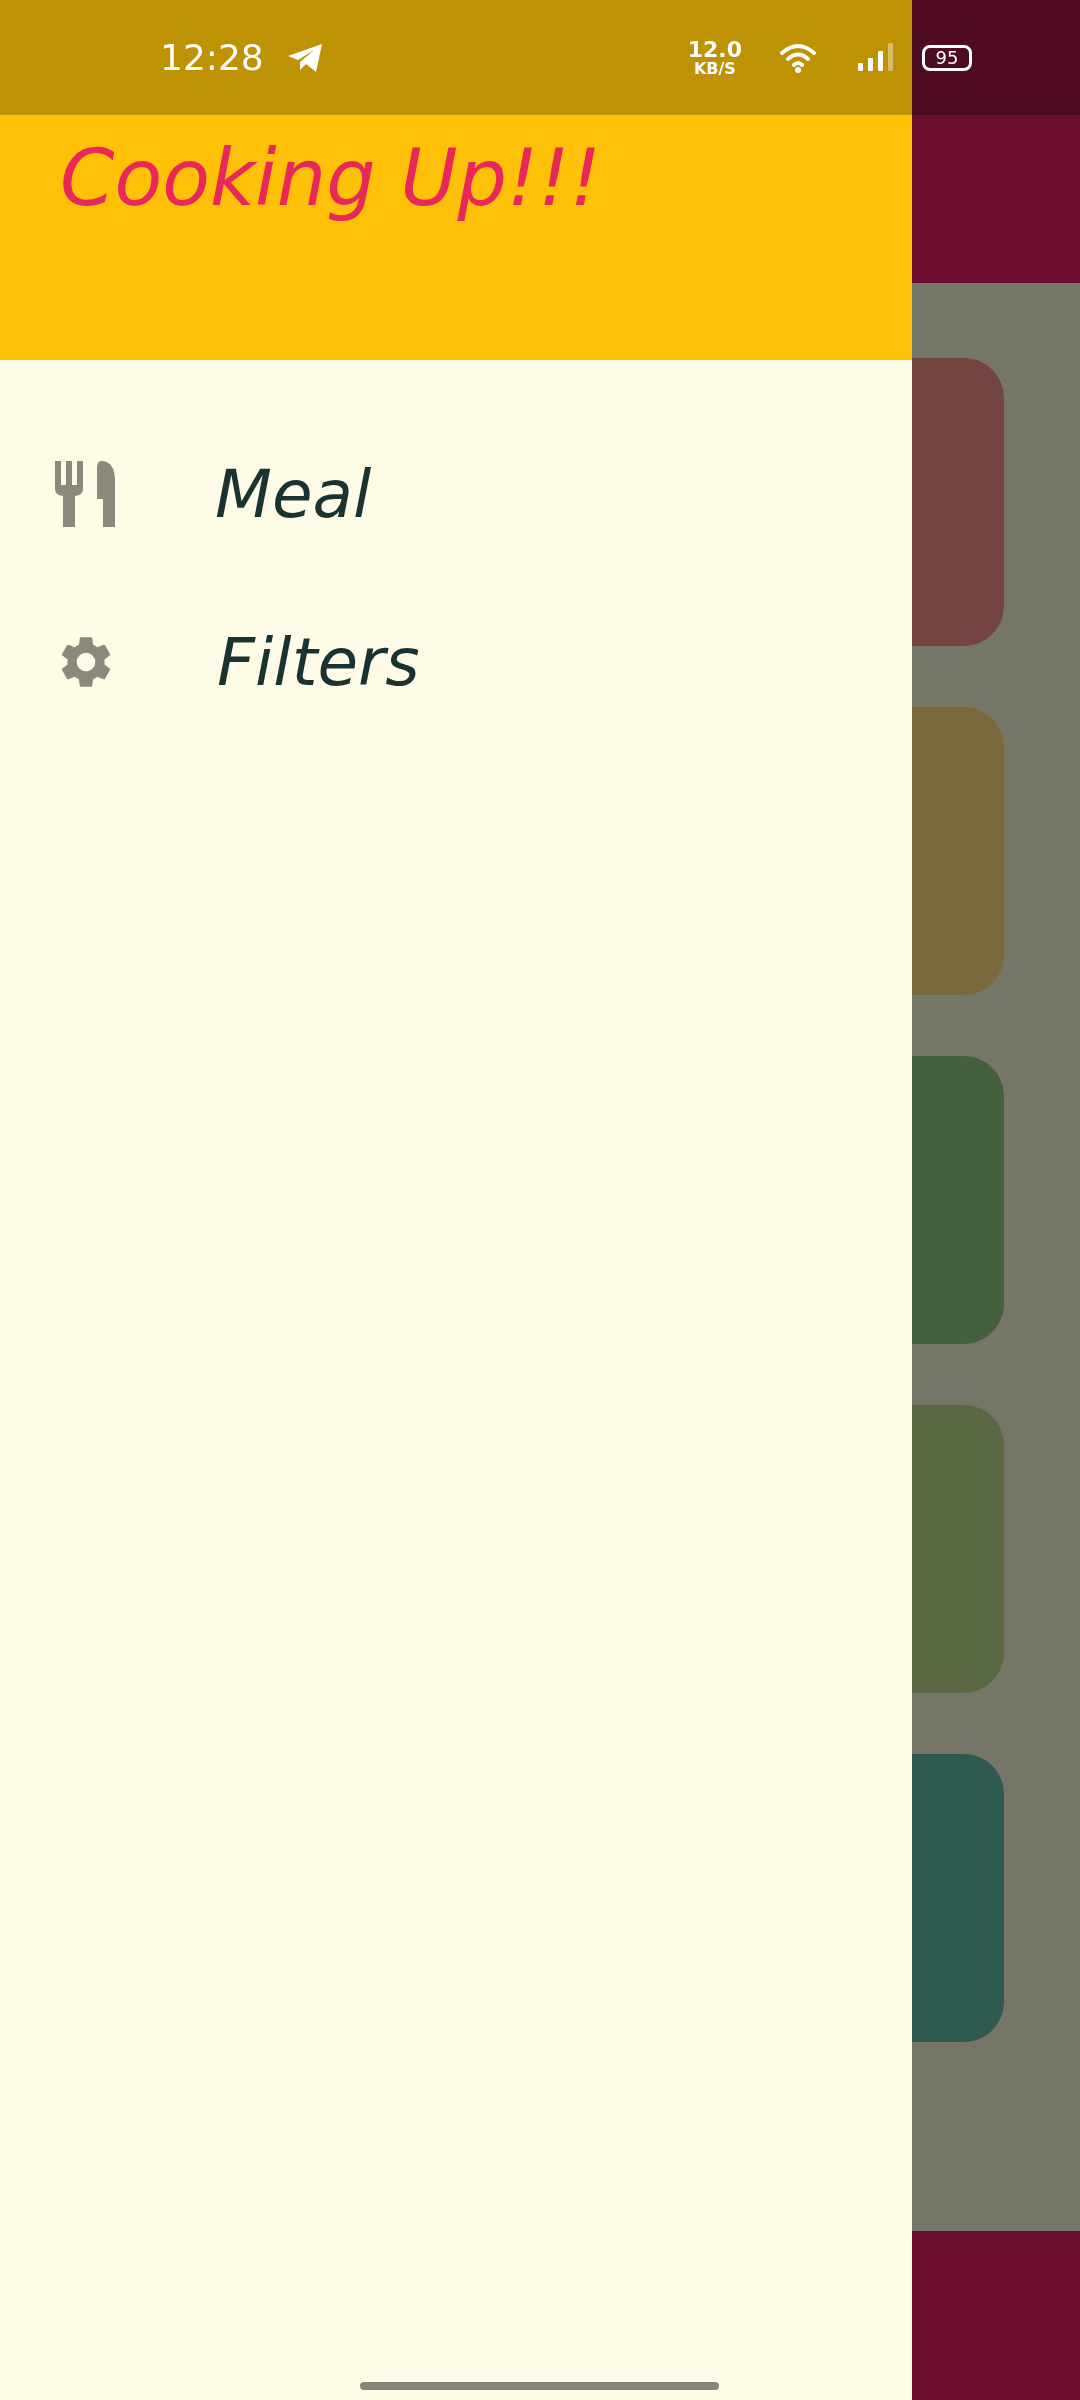 Image resolution: width=1080 pixels, height=2400 pixels. What do you see at coordinates (330, 178) in the screenshot?
I see `drawer-title: Cooking Up!!!` at bounding box center [330, 178].